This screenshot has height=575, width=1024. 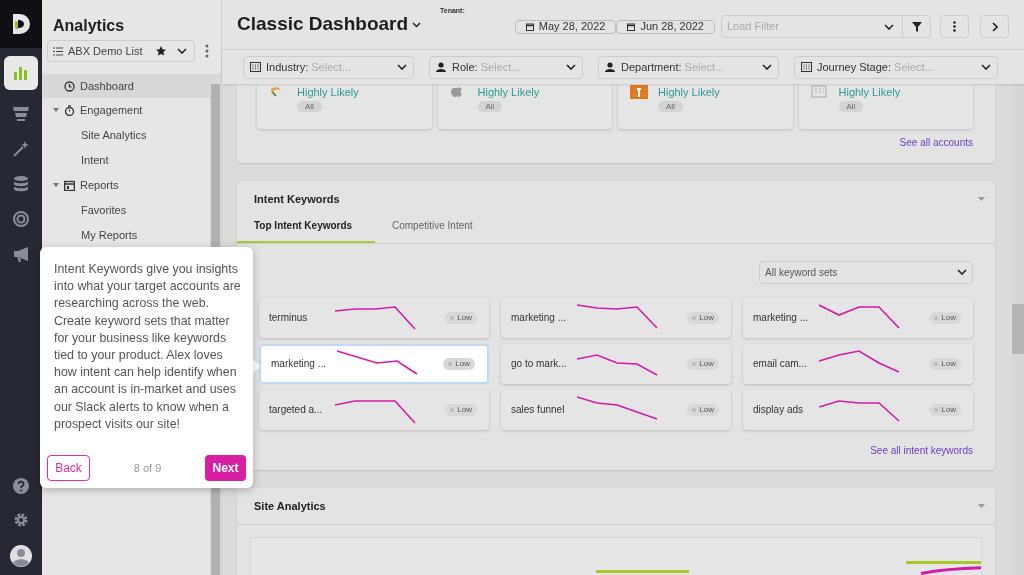 I want to click on tour-text: Intent Keywords give you insights into what your target accounts are researching across the web. Create keyword sets that matter for your business like keywords tied to your product. Alex loves how intent can help identify when an account is in-market and uses our Slack alerts to know when a prospect visits our site!, so click(x=147, y=347).